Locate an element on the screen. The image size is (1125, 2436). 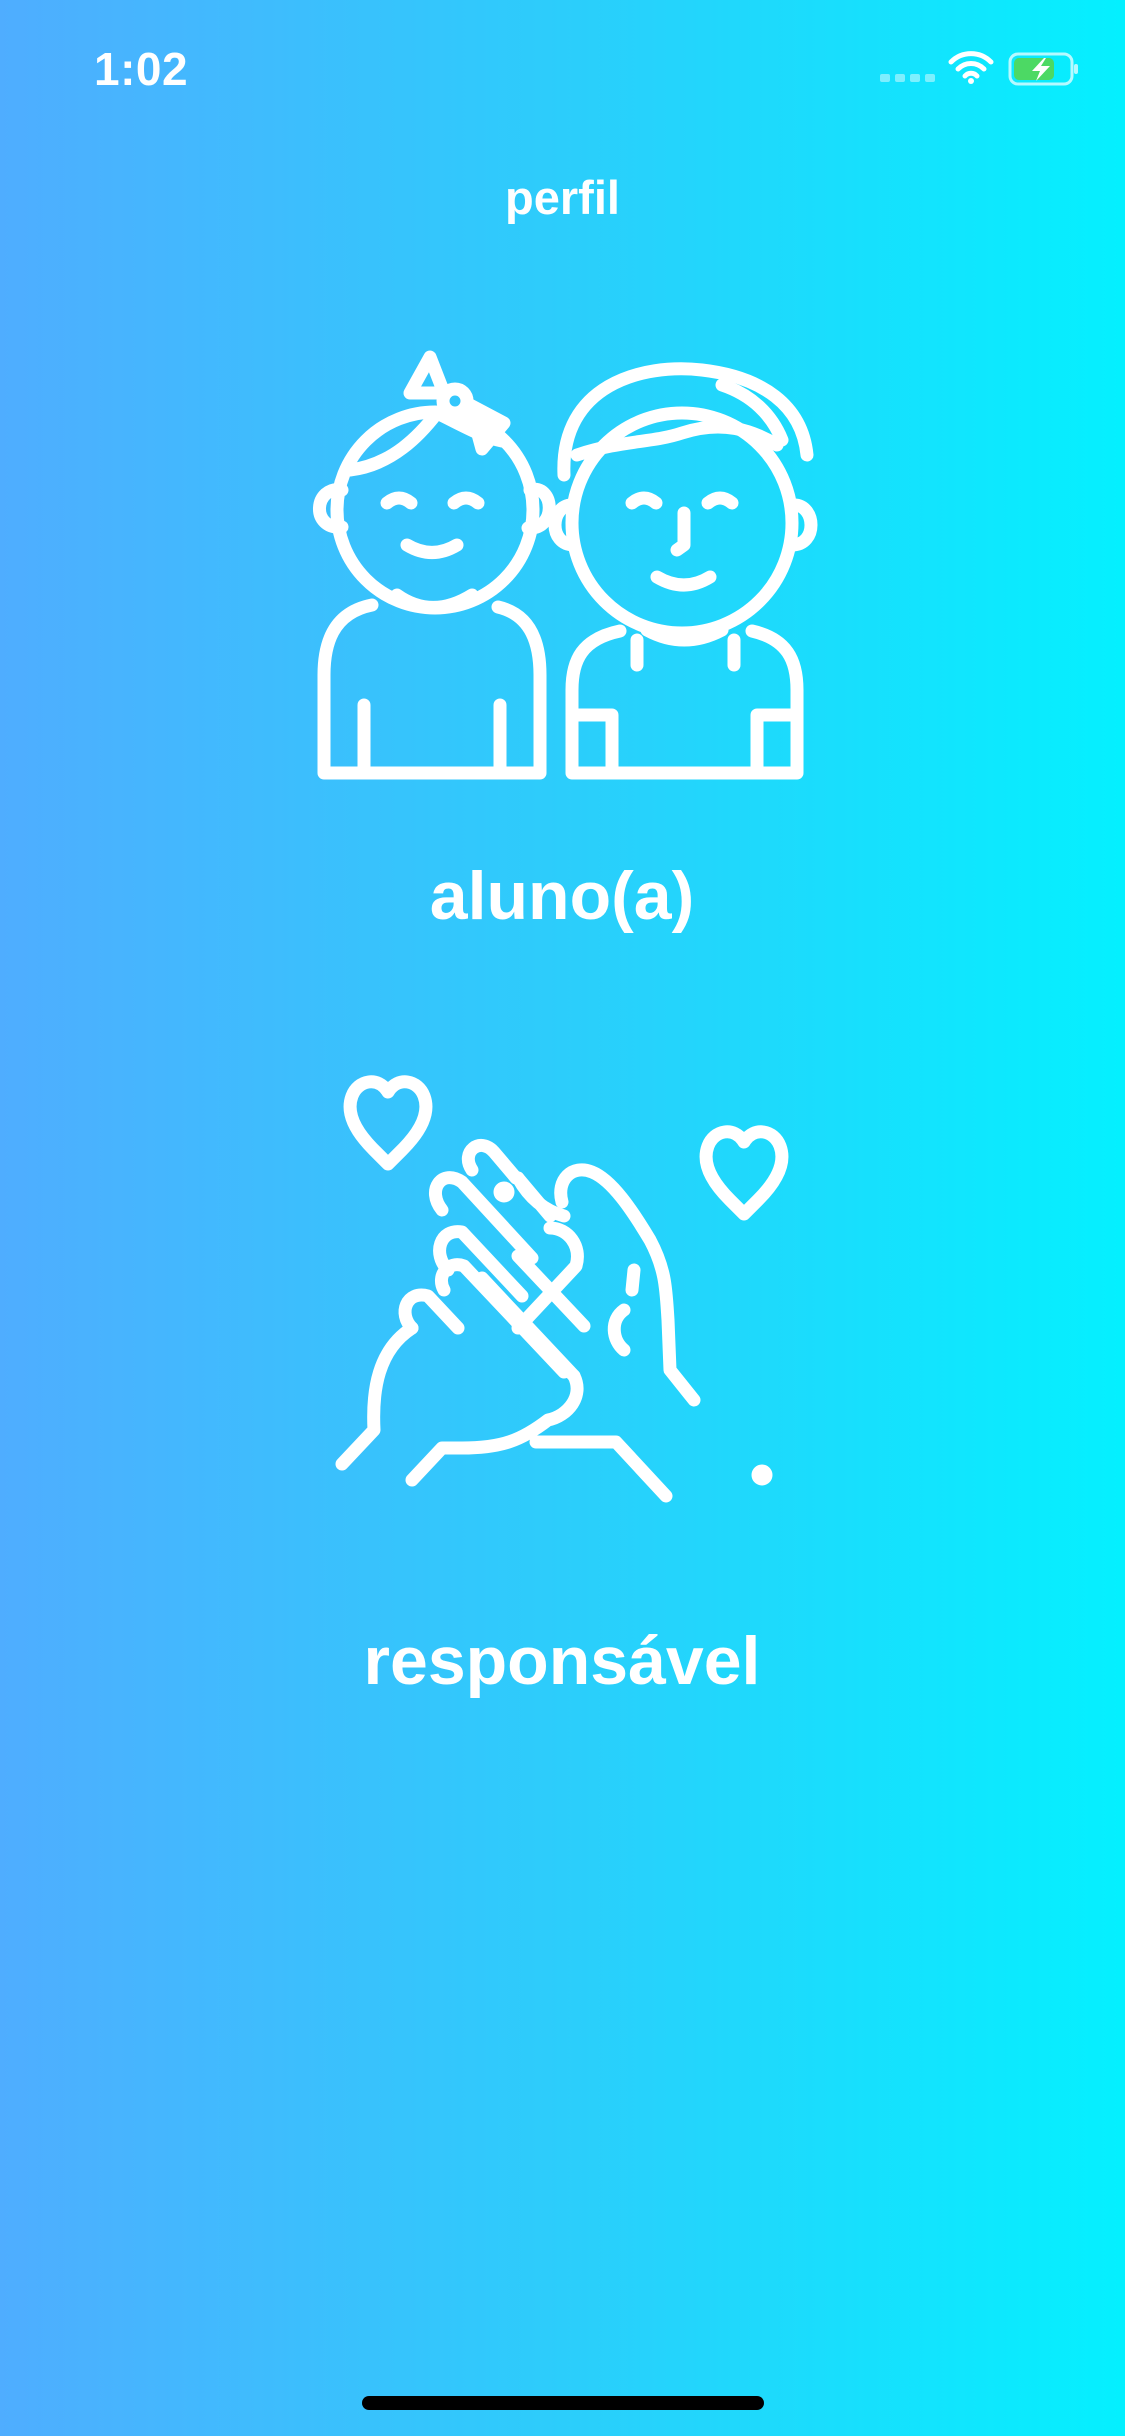
children-icon is located at coordinates (565, 565).